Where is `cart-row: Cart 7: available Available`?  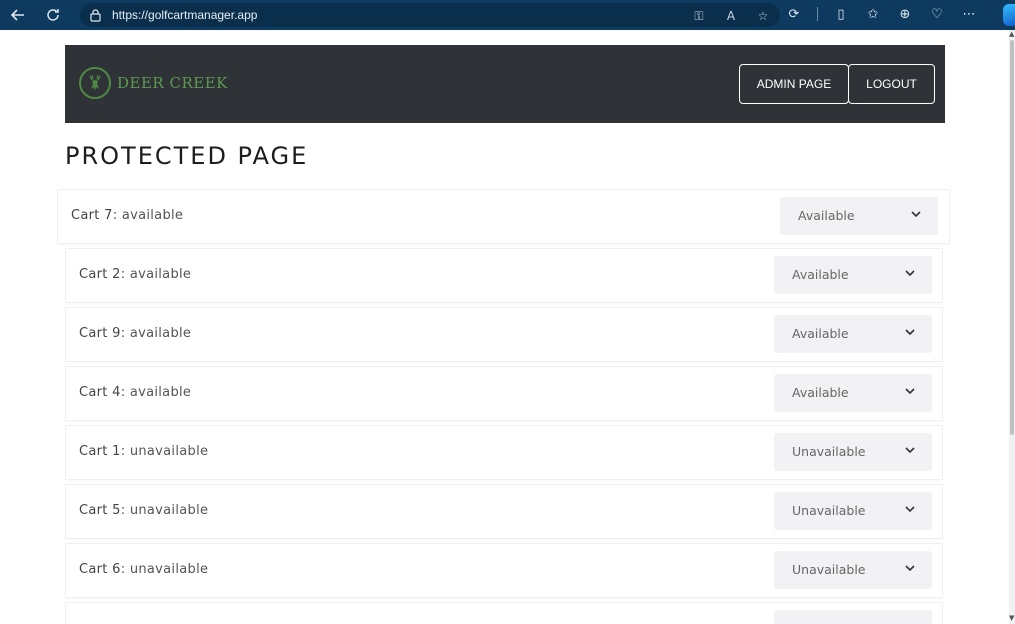 cart-row: Cart 7: available Available is located at coordinates (503, 216).